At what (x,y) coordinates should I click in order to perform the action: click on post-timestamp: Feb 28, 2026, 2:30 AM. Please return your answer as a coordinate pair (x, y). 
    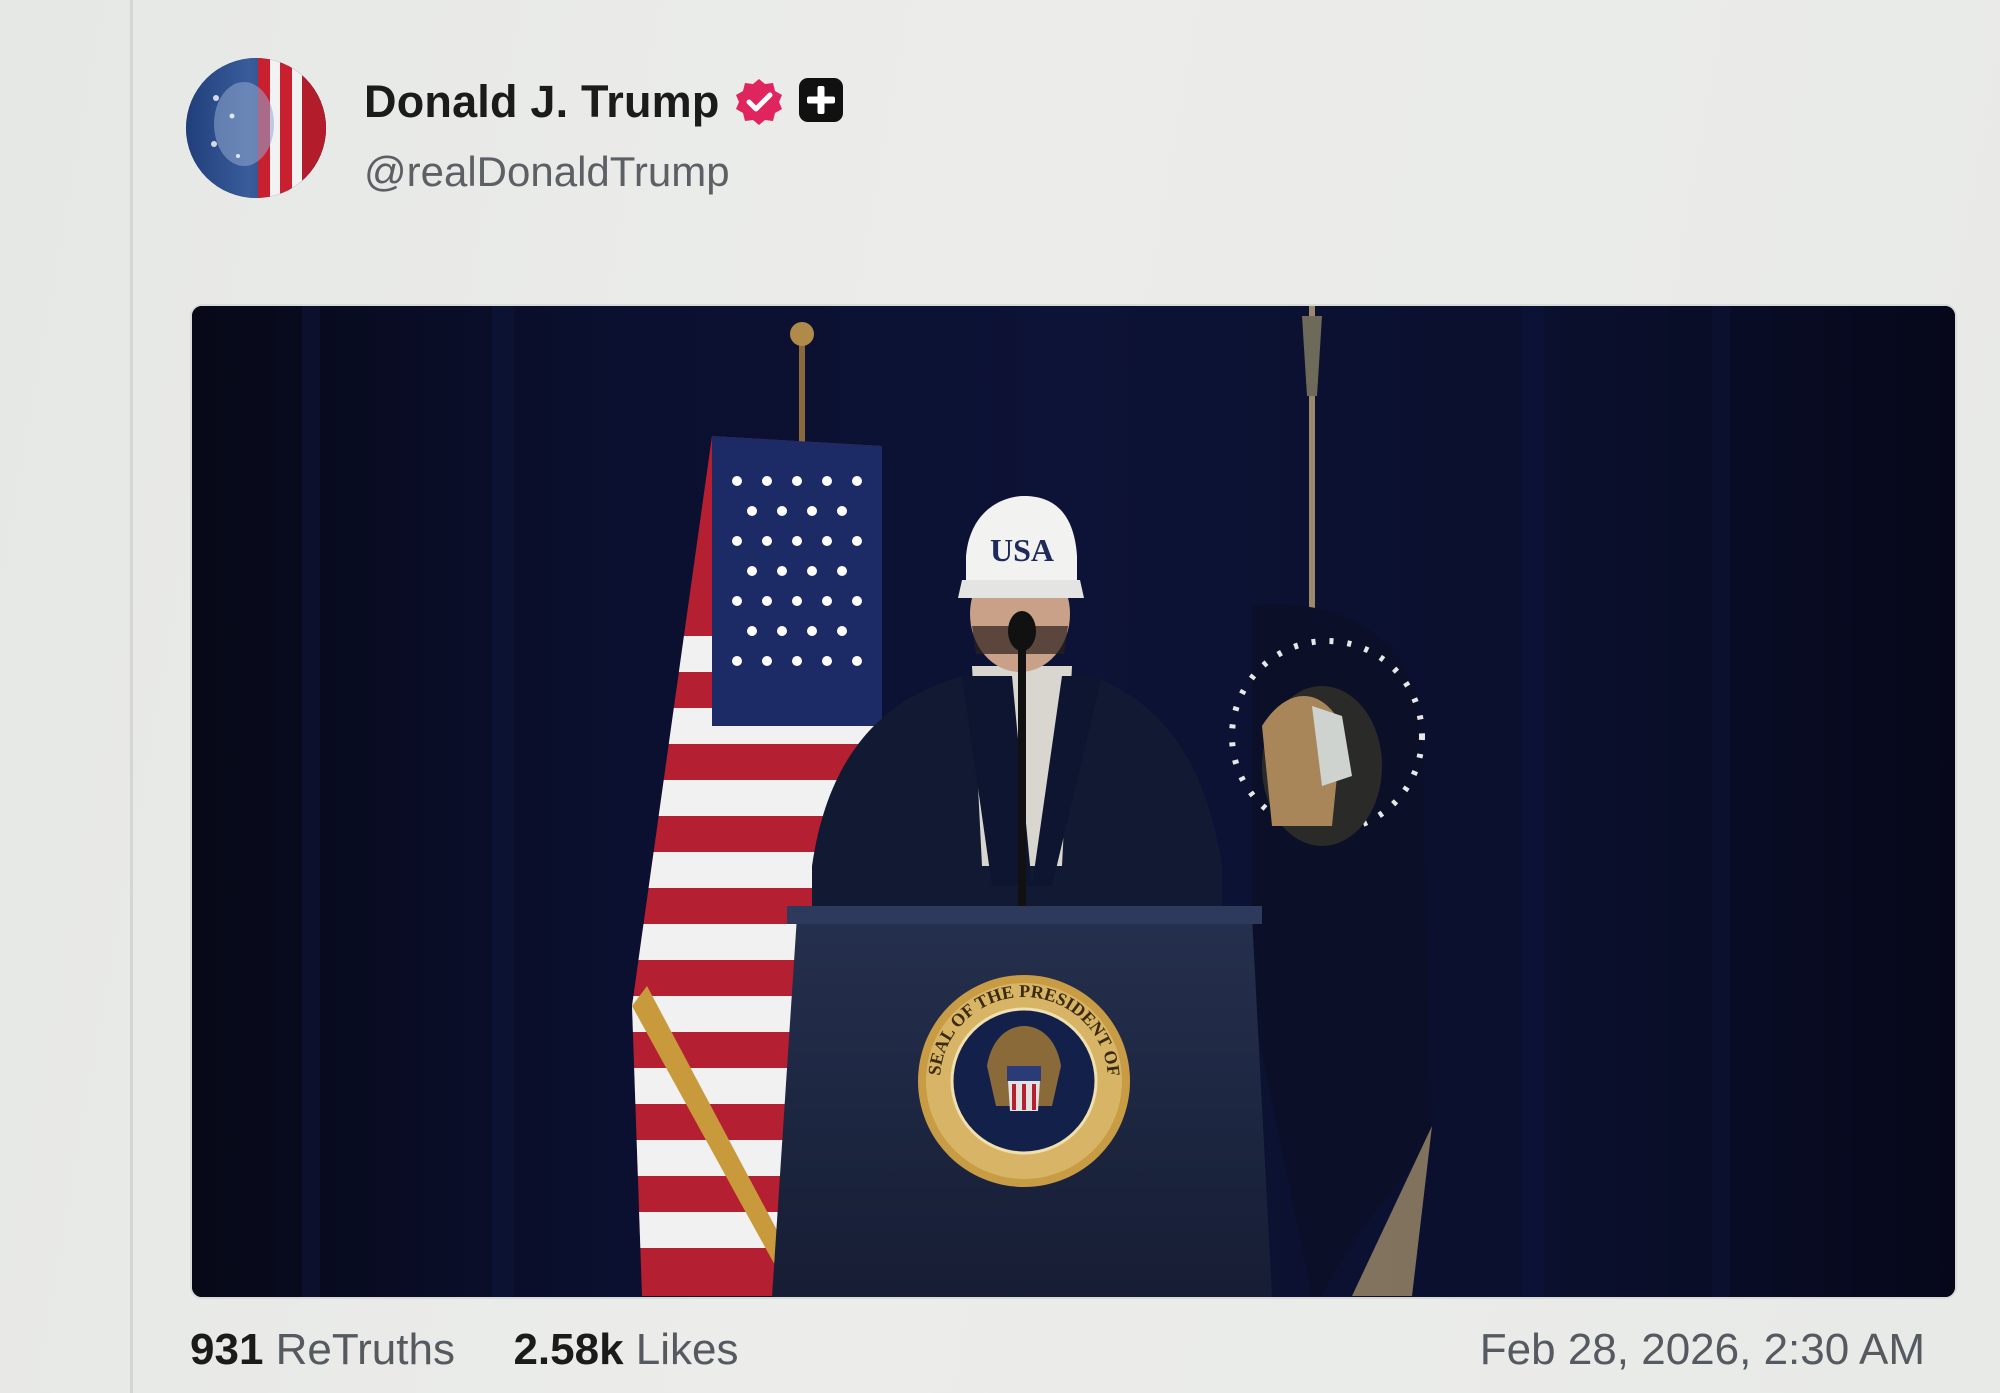
    Looking at the image, I should click on (1702, 1350).